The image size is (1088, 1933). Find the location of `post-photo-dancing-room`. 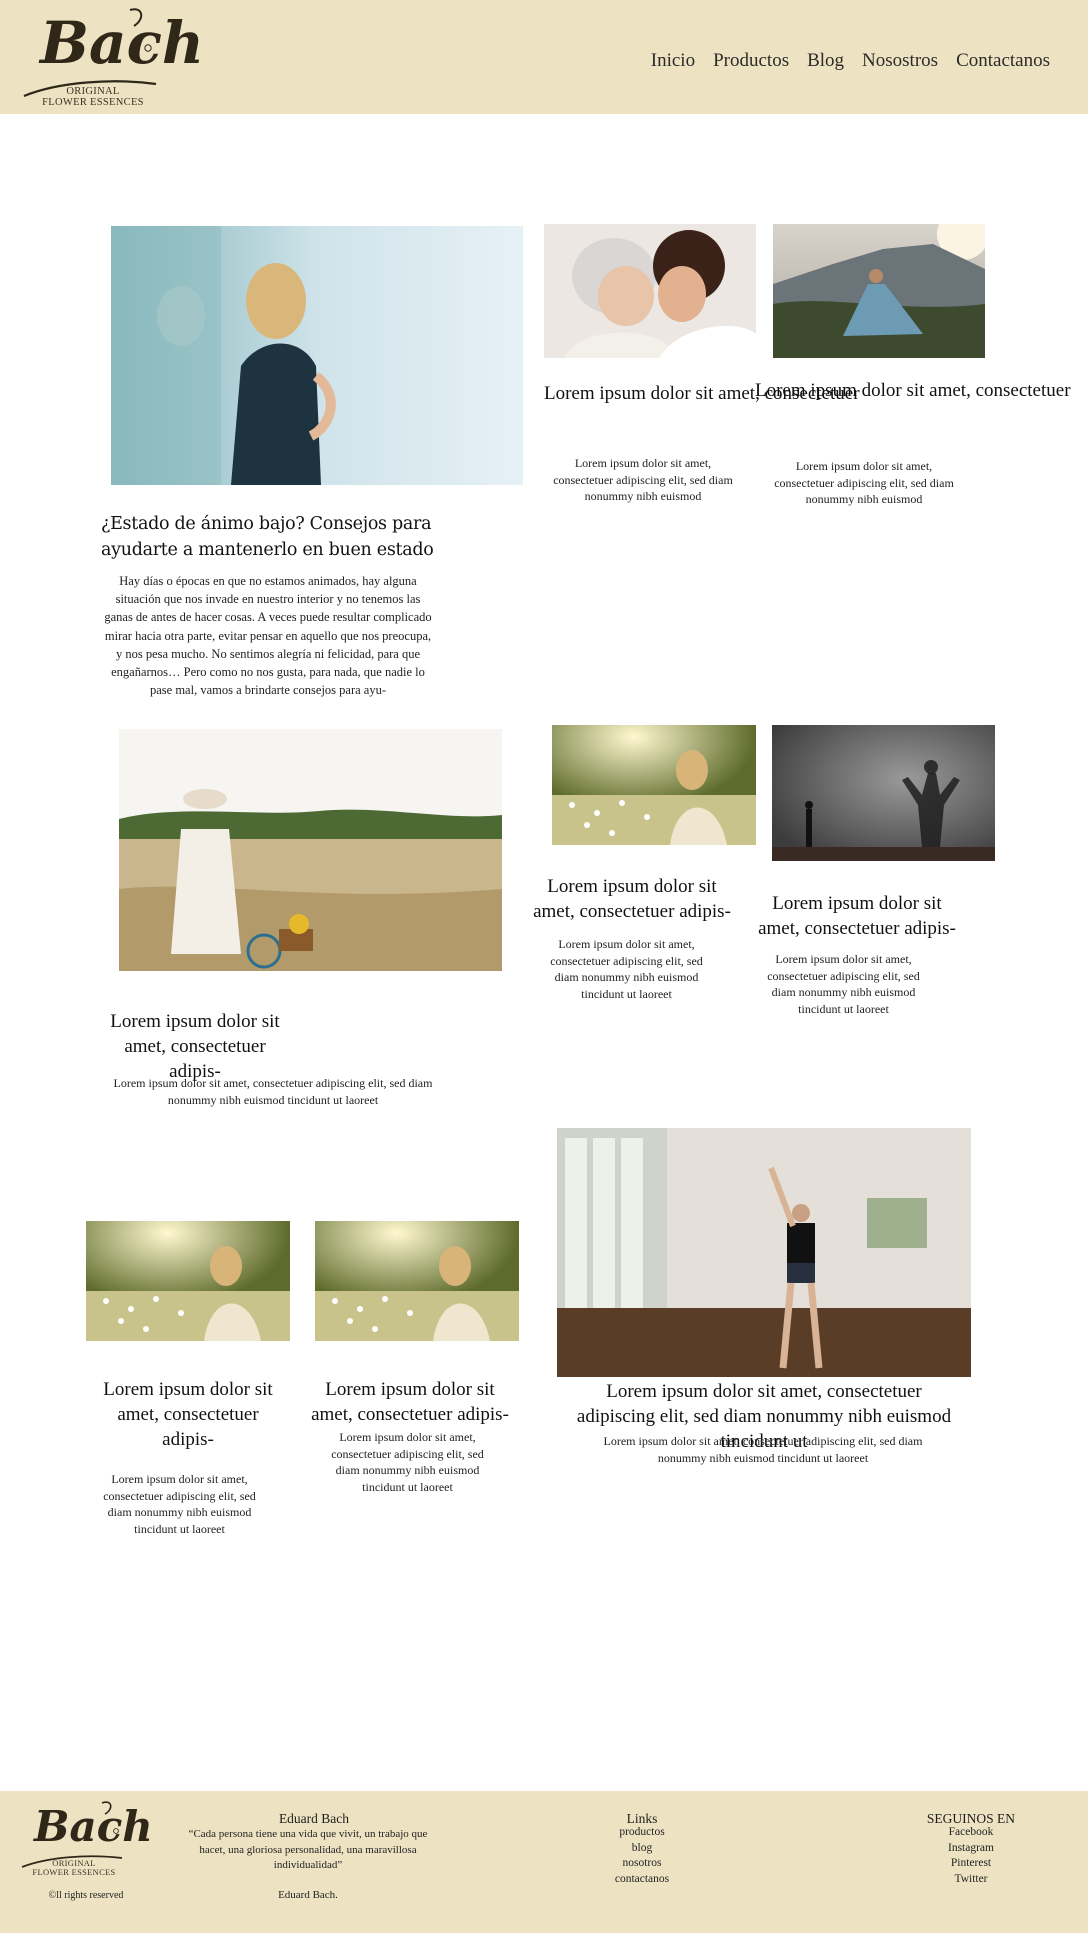

post-photo-dancing-room is located at coordinates (764, 1252).